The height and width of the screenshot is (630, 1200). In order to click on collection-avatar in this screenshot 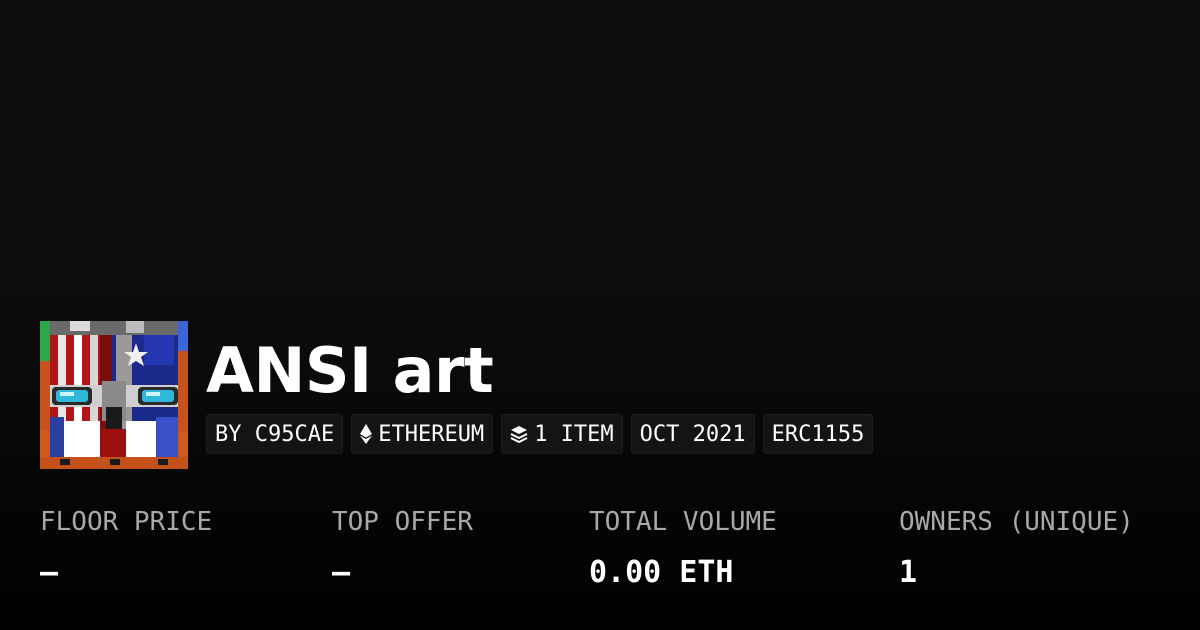, I will do `click(114, 395)`.